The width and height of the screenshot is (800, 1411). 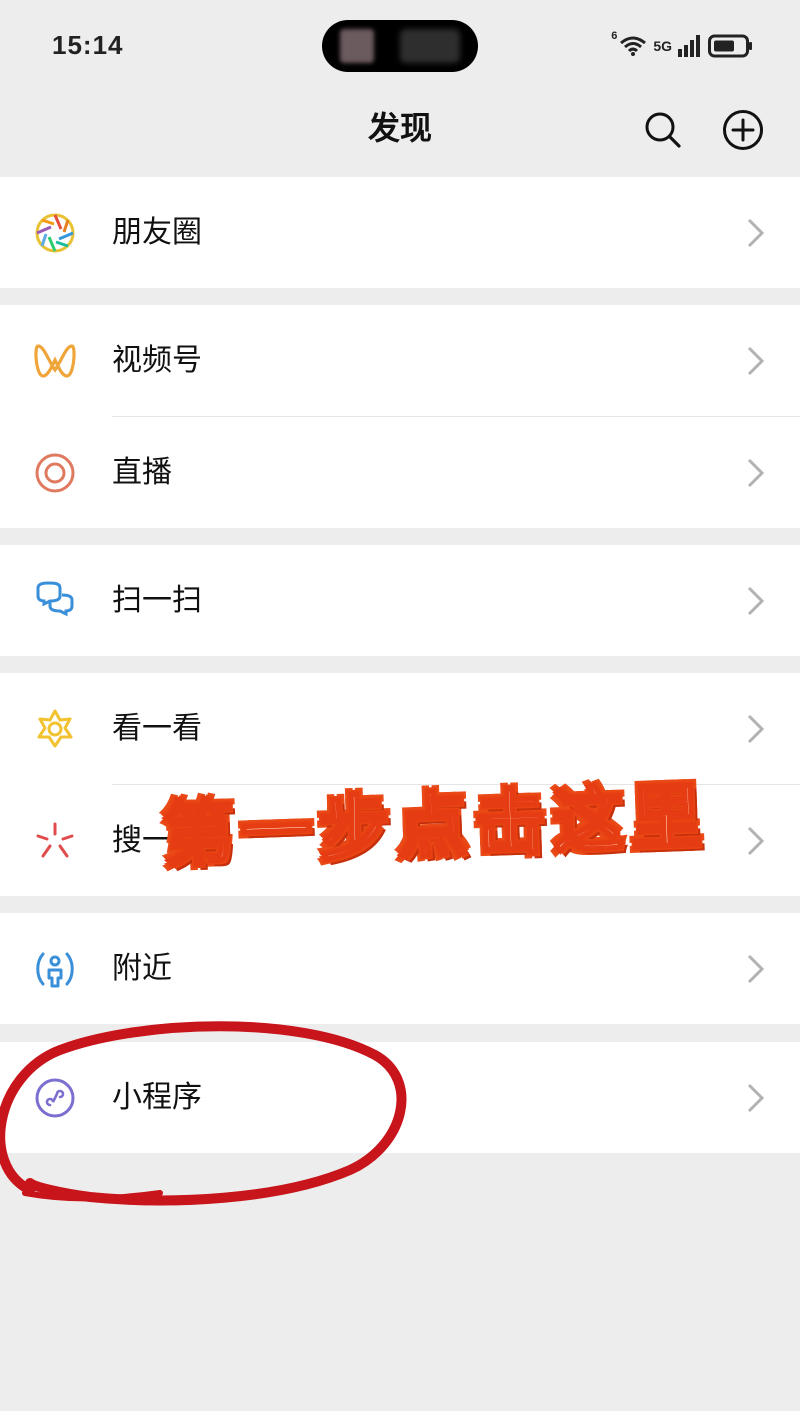 I want to click on menu-item-label: 视频号, so click(x=157, y=360).